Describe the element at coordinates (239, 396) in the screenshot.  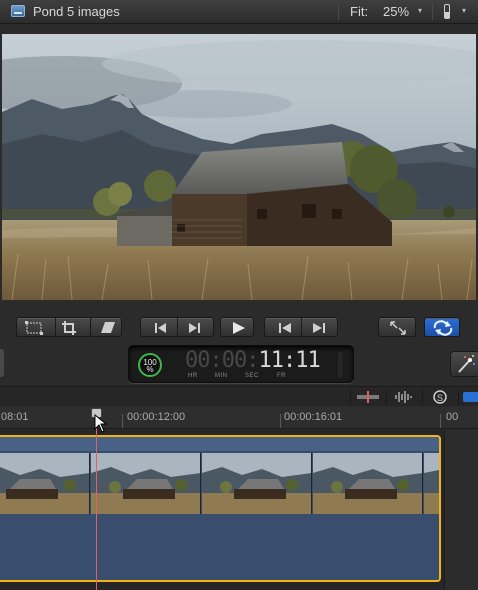
I see `timeline-toolbar: S` at that location.